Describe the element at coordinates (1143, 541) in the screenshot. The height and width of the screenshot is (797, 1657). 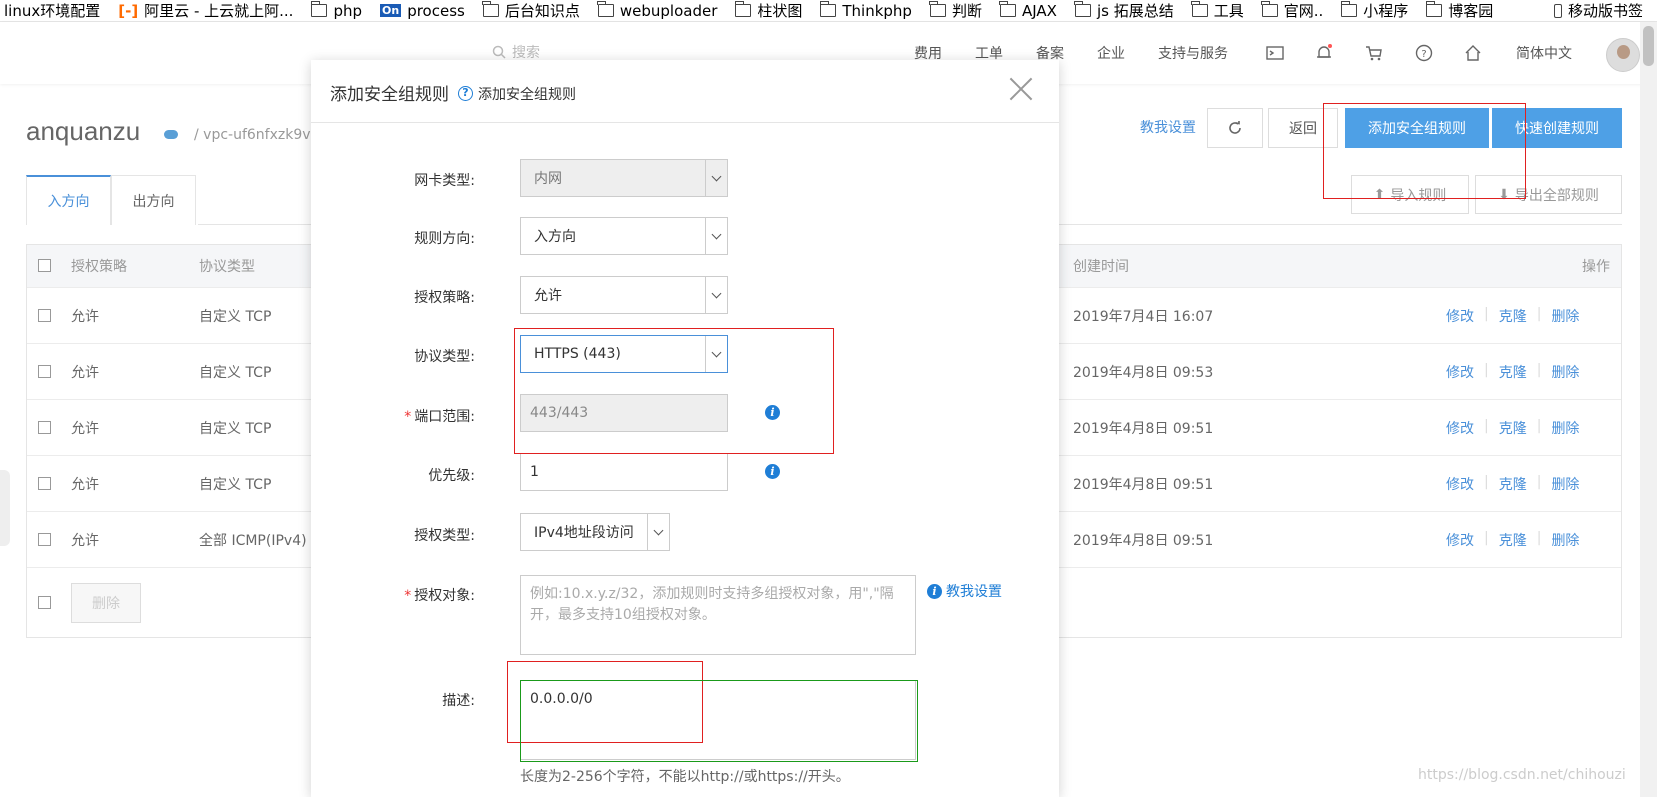
I see `row-created: 2019年4月8日 09:51` at that location.